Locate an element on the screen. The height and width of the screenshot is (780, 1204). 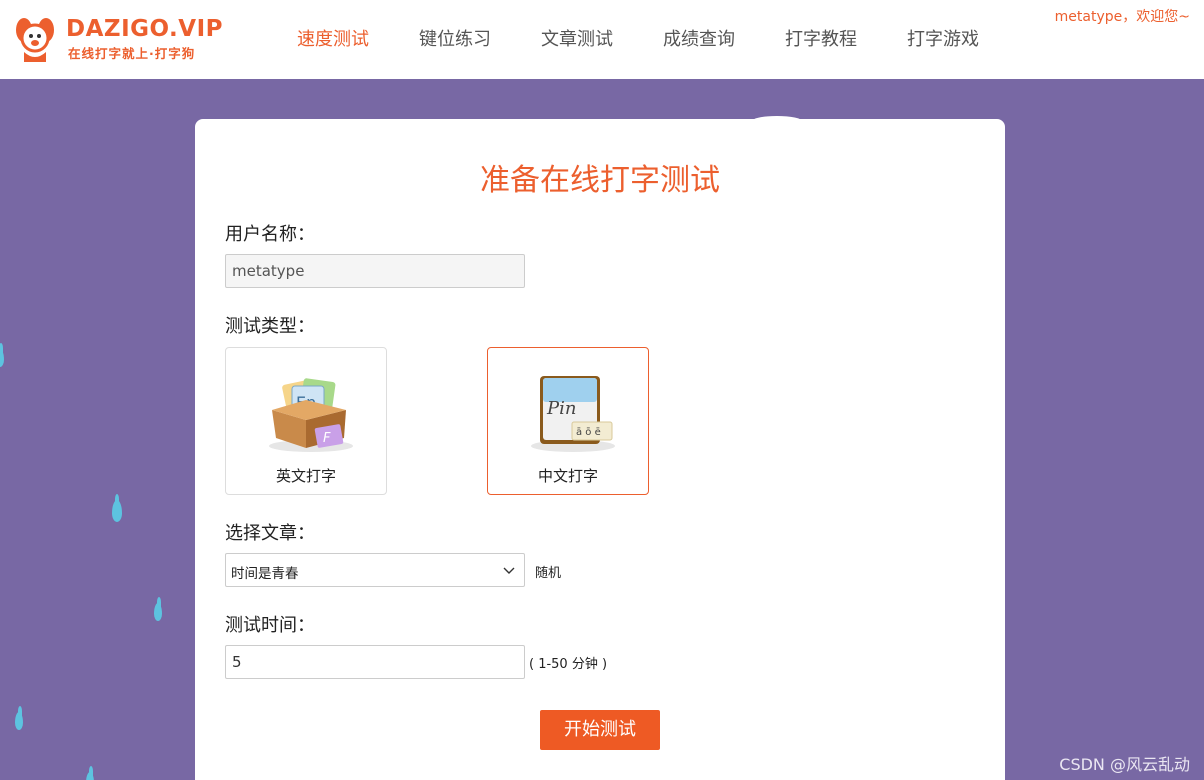
logo-subtitle: 在线打字就上·打字狗 is located at coordinates (132, 53).